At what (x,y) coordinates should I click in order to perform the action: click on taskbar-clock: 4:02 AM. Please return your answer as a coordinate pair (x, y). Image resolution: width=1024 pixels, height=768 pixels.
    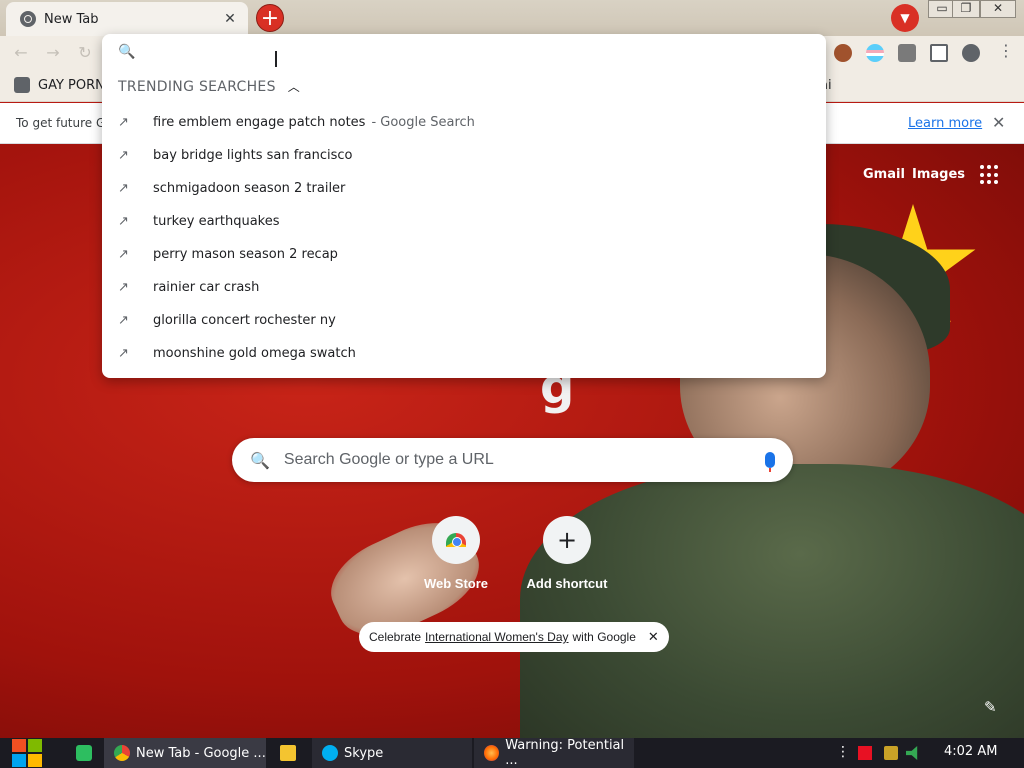
    Looking at the image, I should click on (970, 751).